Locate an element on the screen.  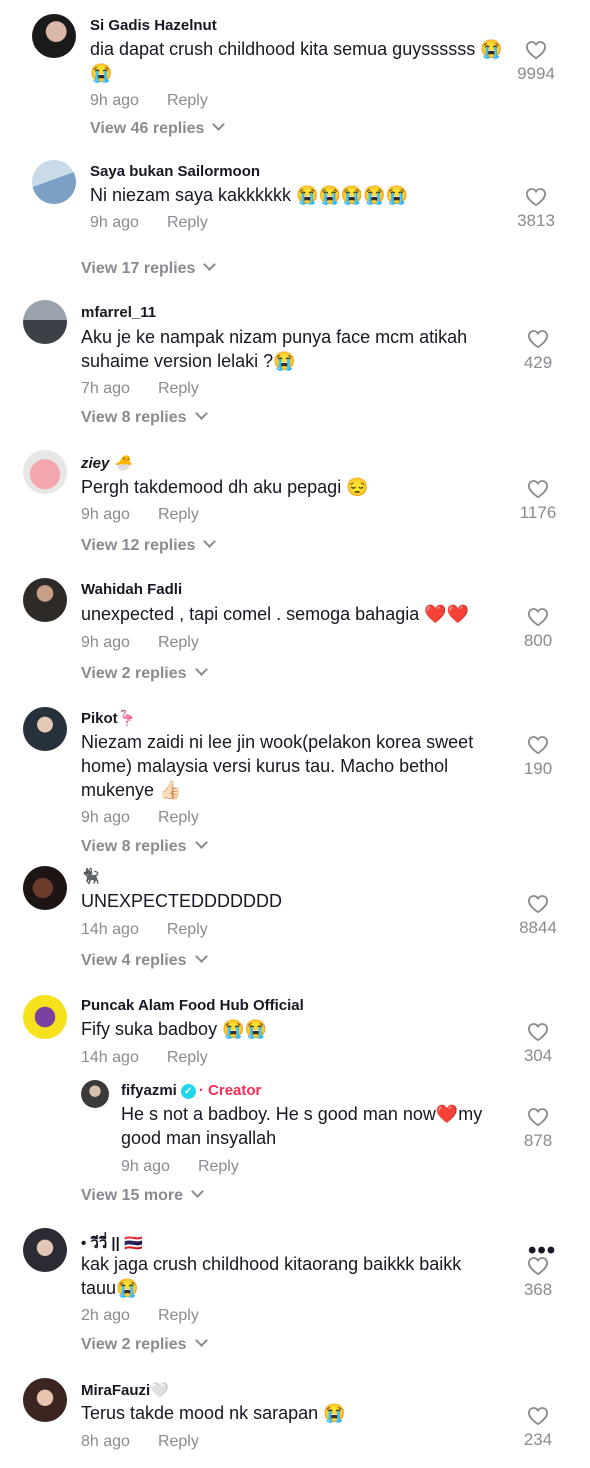
comment-meta: 7h ago Reply is located at coordinates (140, 389).